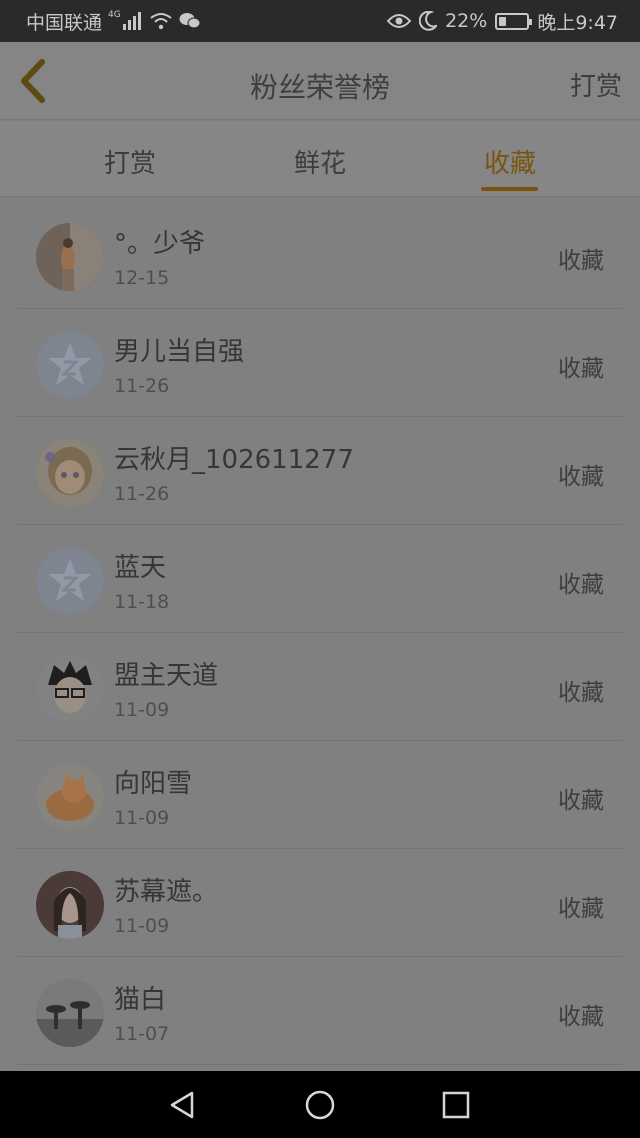 Image resolution: width=640 pixels, height=1138 pixels. Describe the element at coordinates (140, 568) in the screenshot. I see `fan-name: 蓝天` at that location.